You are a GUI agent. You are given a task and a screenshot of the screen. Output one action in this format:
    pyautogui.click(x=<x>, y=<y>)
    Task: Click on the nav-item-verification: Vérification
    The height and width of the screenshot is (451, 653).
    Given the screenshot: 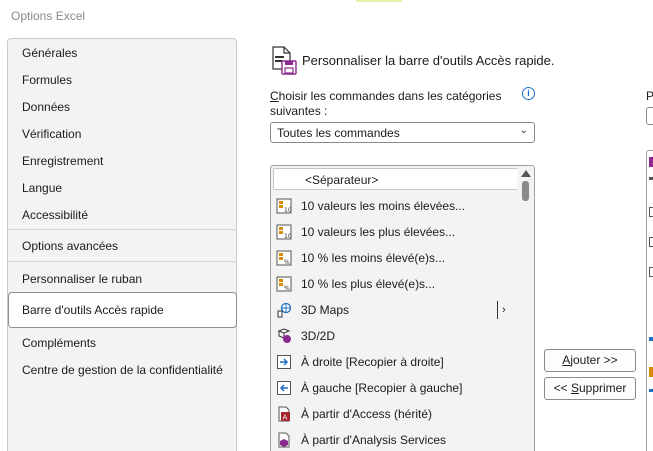 What is the action you would take?
    pyautogui.click(x=51, y=134)
    